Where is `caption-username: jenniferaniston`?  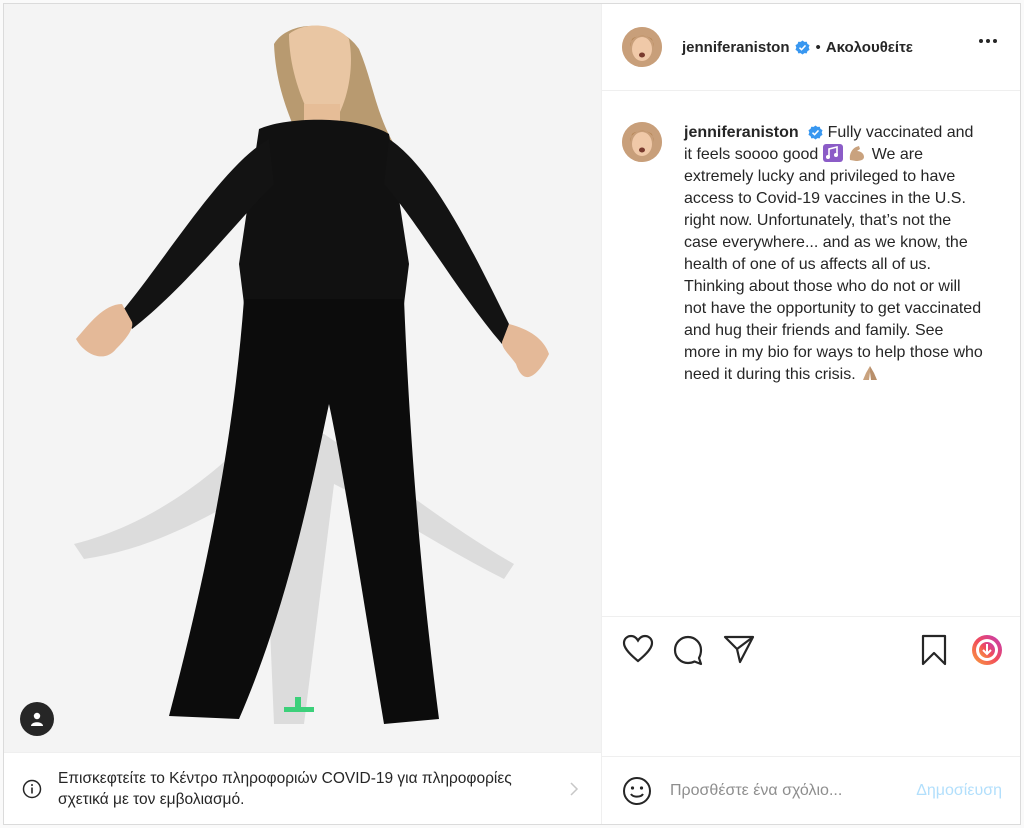 caption-username: jenniferaniston is located at coordinates (741, 132).